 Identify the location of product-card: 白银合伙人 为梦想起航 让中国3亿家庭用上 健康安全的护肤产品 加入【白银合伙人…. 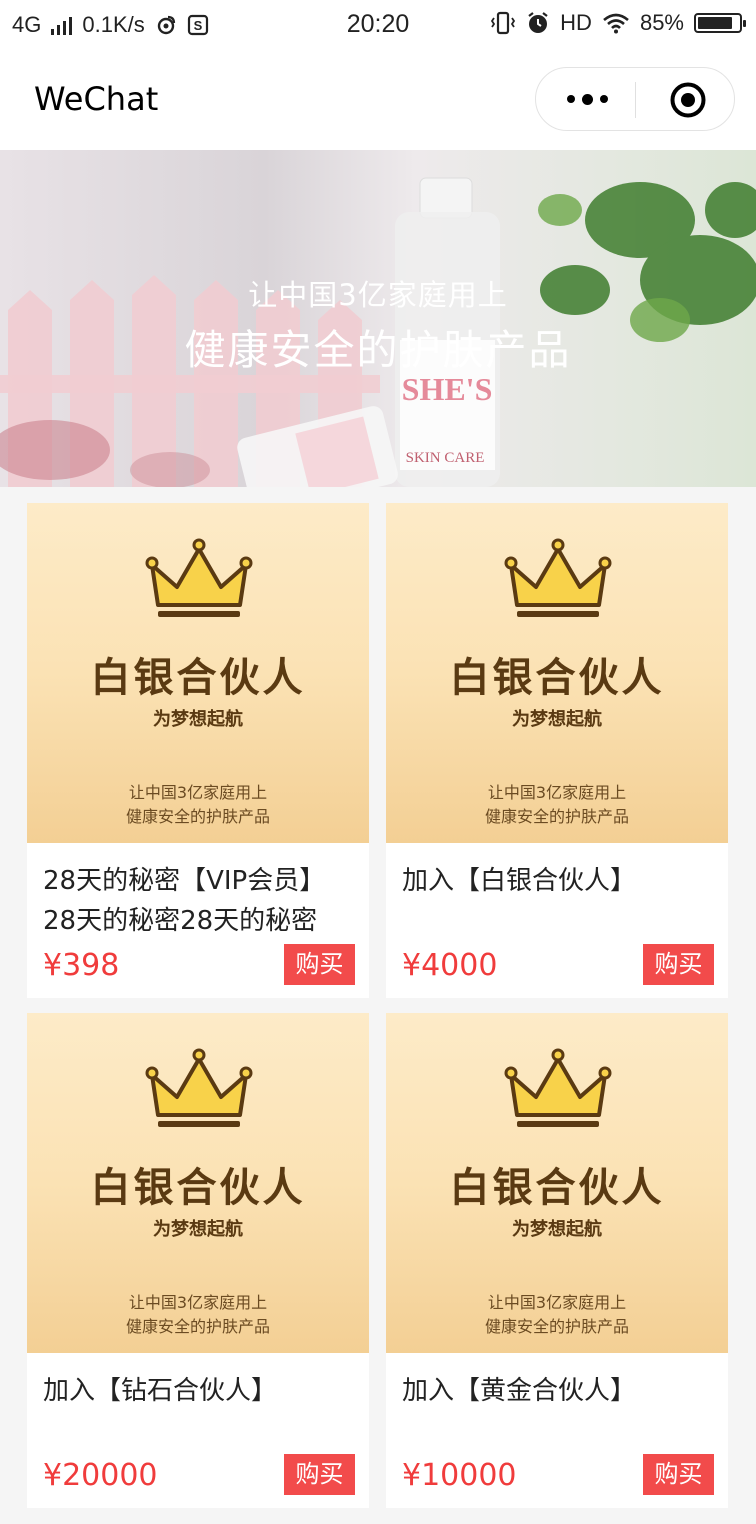
(557, 750).